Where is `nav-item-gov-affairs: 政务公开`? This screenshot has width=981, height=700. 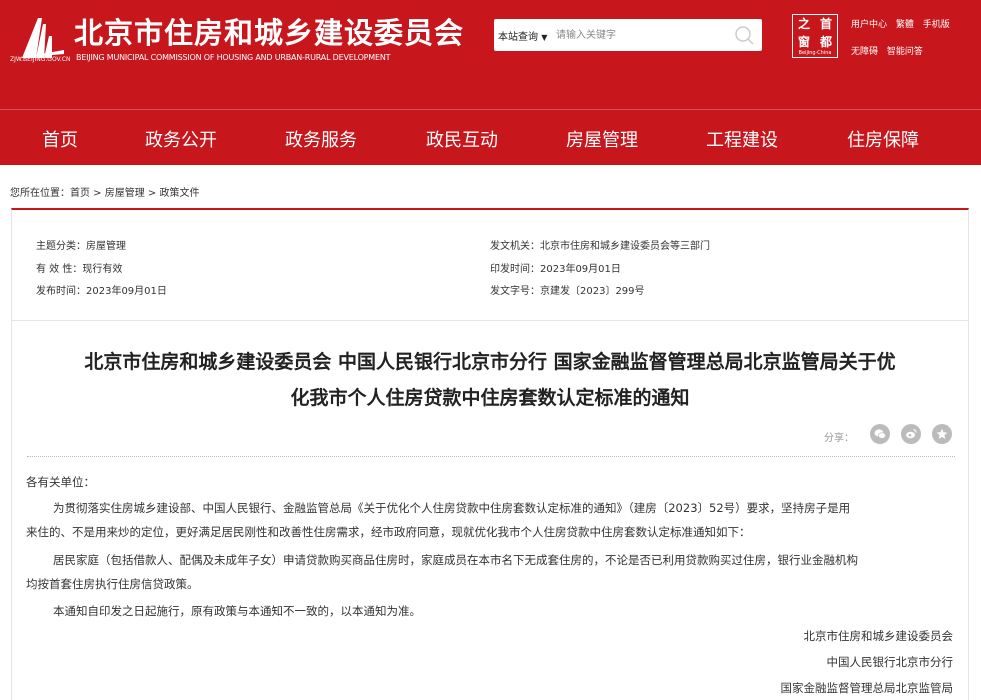
nav-item-gov-affairs: 政务公开 is located at coordinates (181, 139).